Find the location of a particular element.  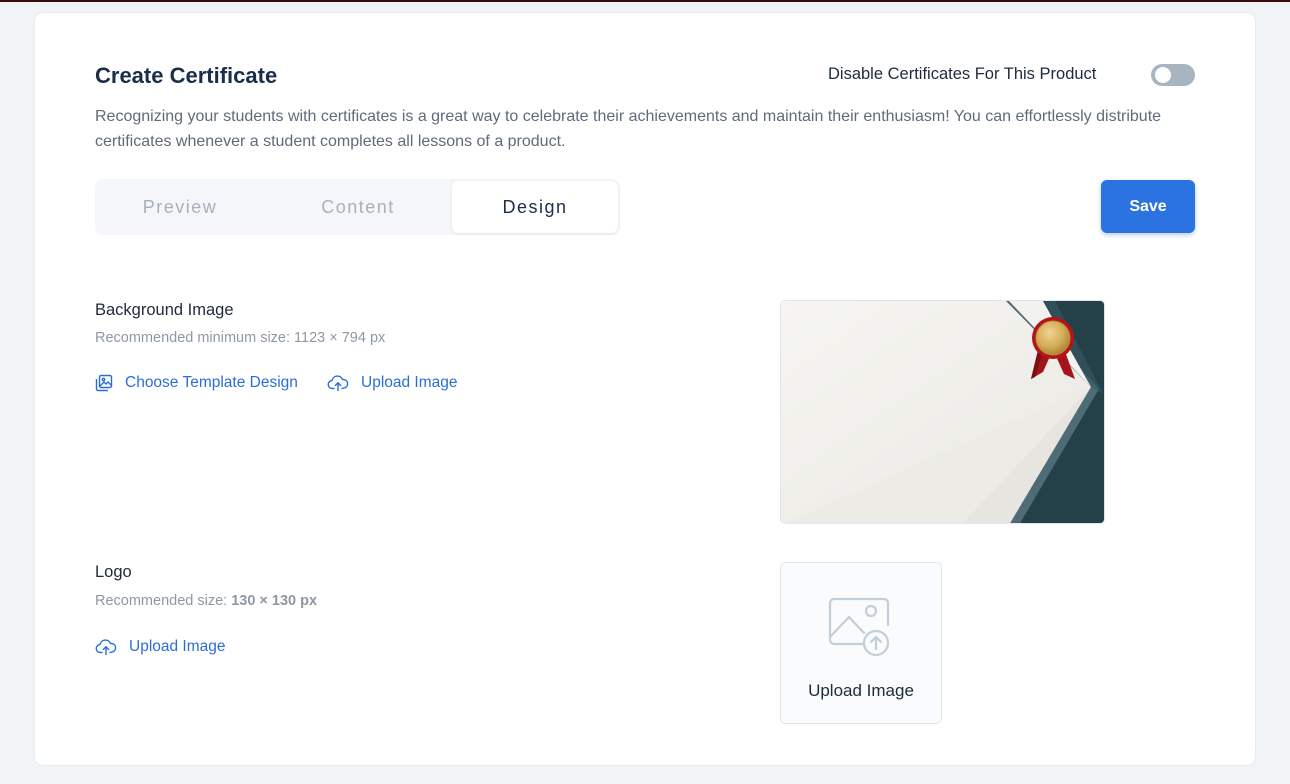

logo-hint: Recommended size: 130 × 130 px is located at coordinates (206, 601).